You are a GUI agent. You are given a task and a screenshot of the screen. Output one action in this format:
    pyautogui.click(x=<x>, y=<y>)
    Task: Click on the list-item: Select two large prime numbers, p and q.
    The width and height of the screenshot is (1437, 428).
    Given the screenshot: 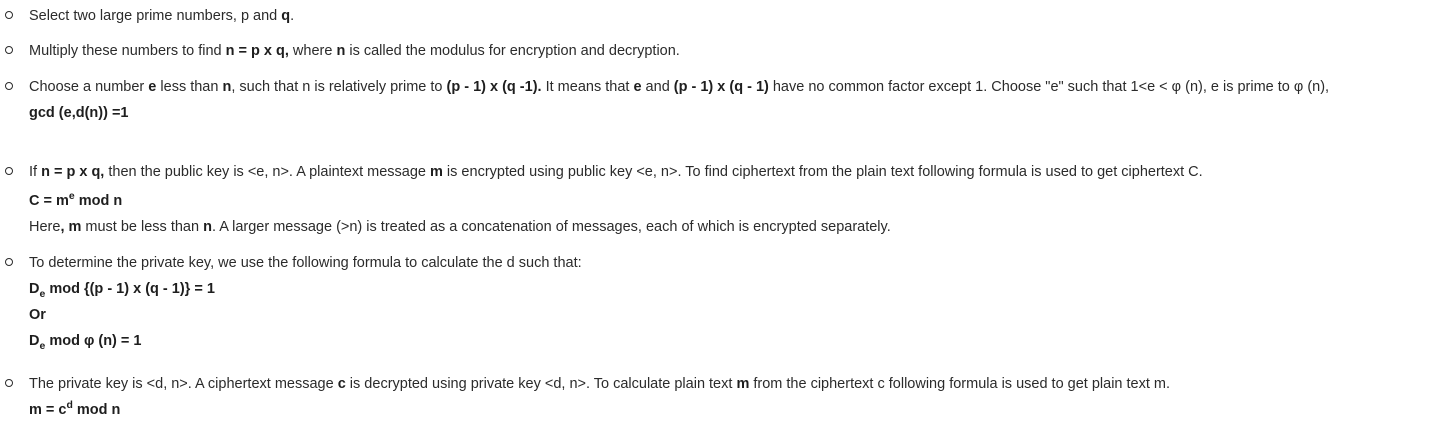 What is the action you would take?
    pyautogui.click(x=720, y=16)
    